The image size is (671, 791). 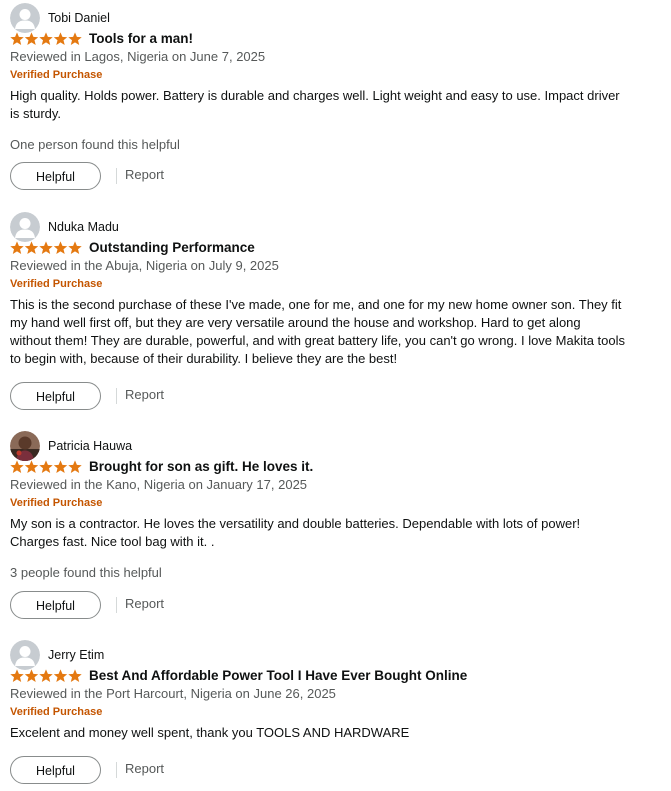 What do you see at coordinates (90, 446) in the screenshot?
I see `reviewer-name: Patricia Hauwa` at bounding box center [90, 446].